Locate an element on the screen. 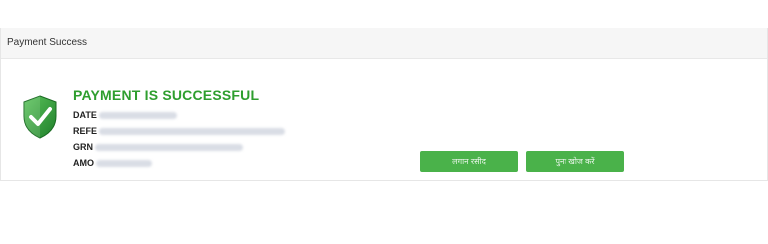  detail-row-grn: GRN is located at coordinates (179, 147).